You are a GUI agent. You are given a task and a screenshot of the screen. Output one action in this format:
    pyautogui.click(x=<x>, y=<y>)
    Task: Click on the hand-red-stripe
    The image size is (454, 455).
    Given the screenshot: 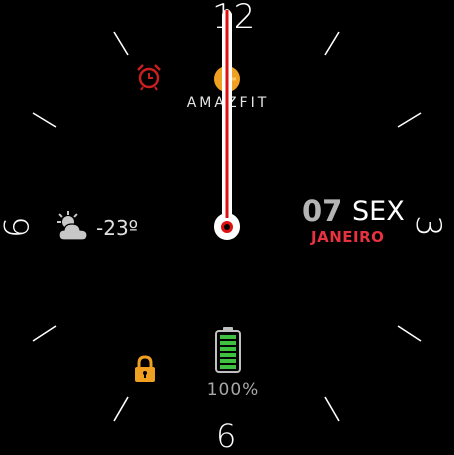 What is the action you would take?
    pyautogui.click(x=227, y=114)
    